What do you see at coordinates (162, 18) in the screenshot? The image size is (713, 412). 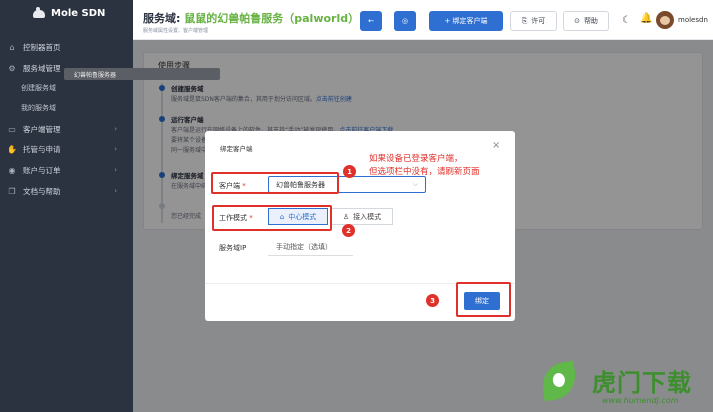 I see `page-title-prefix: 服务域:` at bounding box center [162, 18].